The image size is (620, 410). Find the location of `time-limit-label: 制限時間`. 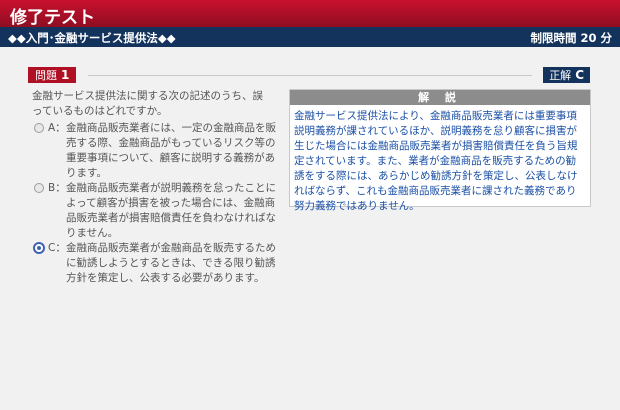

time-limit-label: 制限時間 is located at coordinates (553, 38).